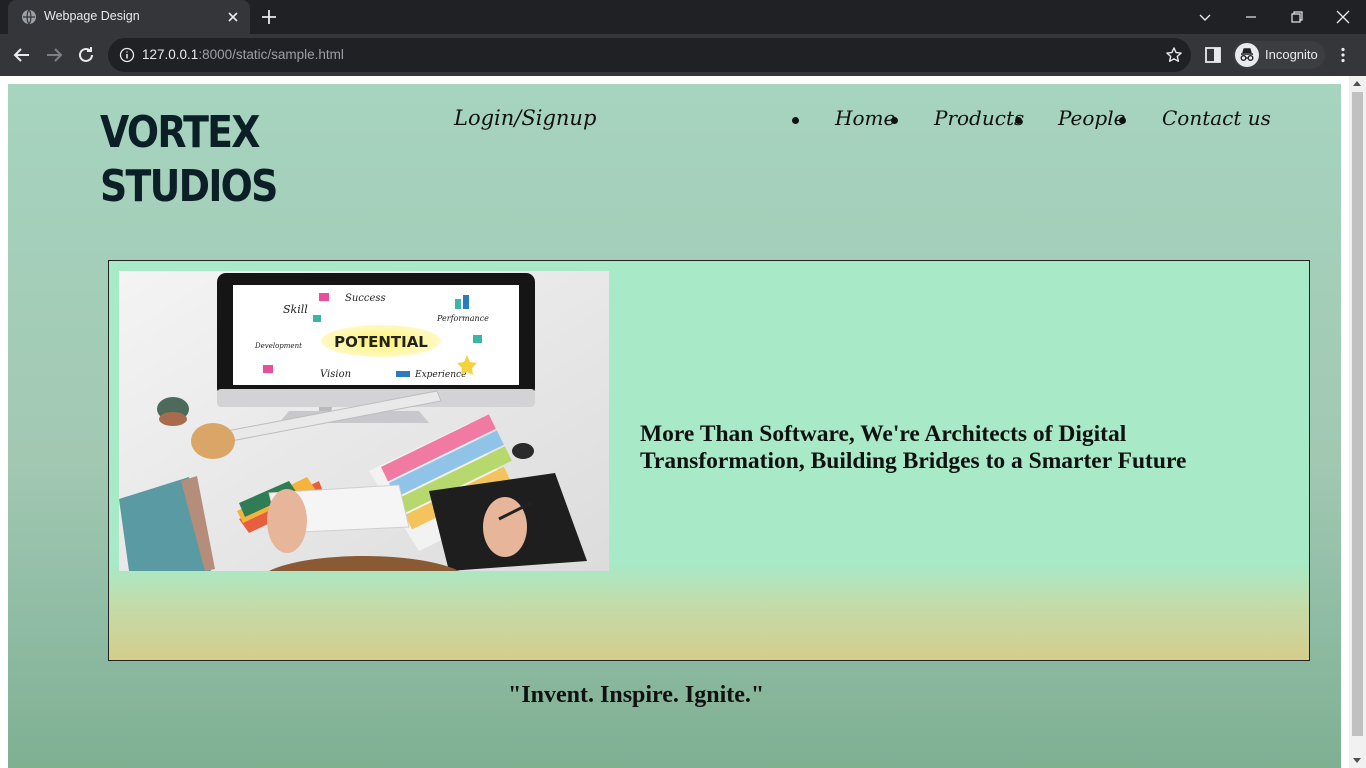 This screenshot has height=768, width=1366. Describe the element at coordinates (22, 55) in the screenshot. I see `back-arrow-icon` at that location.